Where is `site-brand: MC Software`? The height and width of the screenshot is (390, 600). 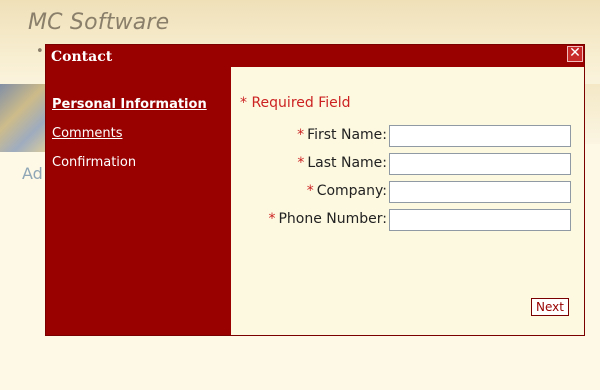
site-brand: MC Software is located at coordinates (99, 22).